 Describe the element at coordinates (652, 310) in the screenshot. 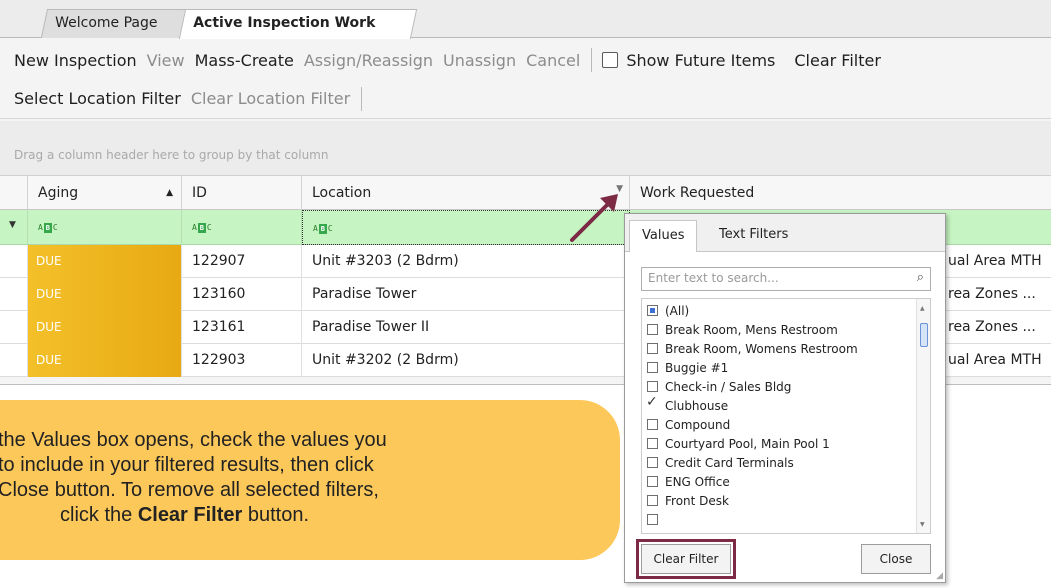

I see `tristate-checkbox` at that location.